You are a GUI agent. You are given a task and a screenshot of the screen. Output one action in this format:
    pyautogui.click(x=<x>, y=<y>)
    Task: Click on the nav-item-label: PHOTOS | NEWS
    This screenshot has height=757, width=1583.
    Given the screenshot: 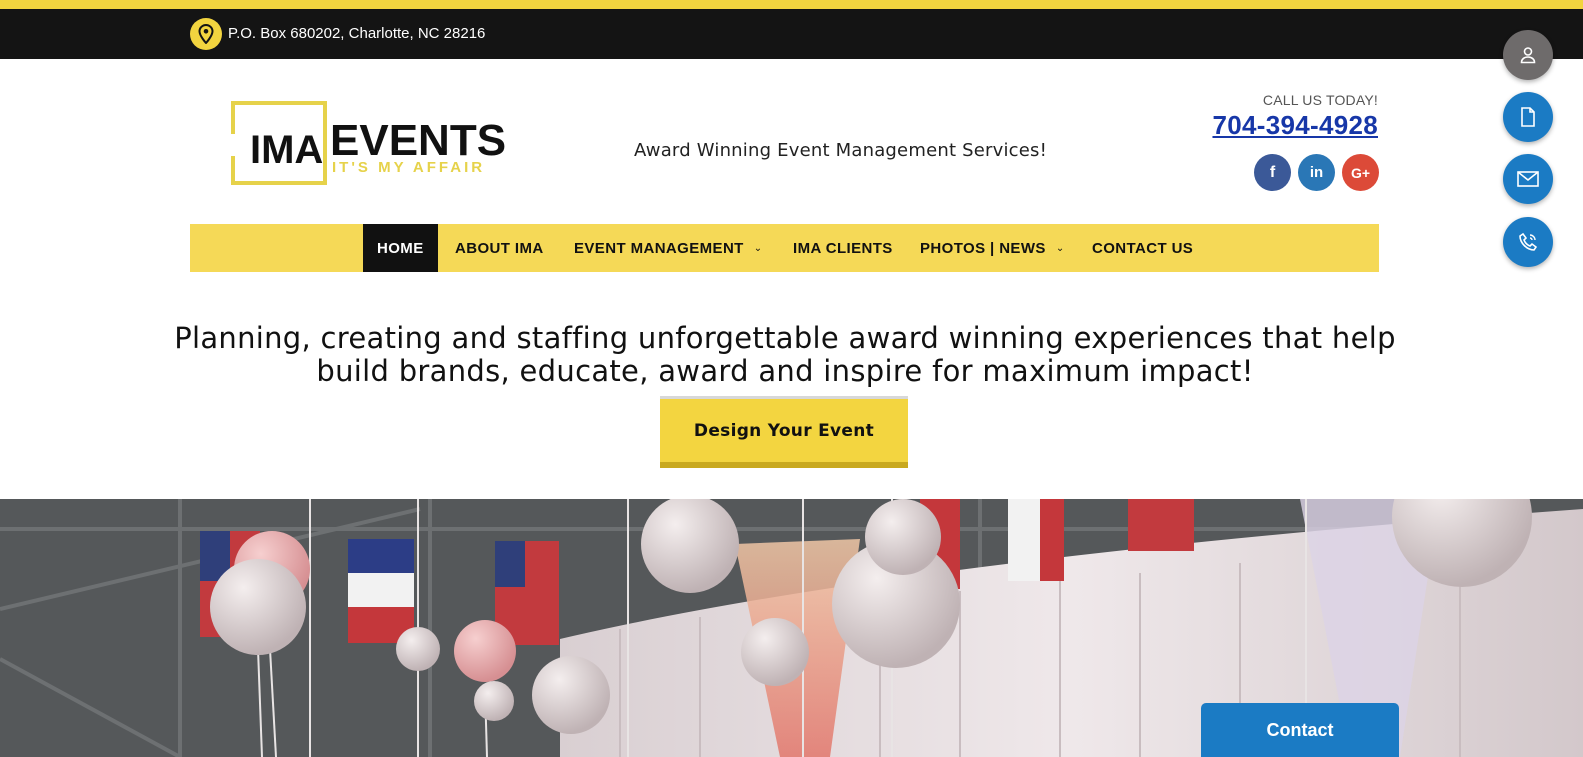 What is the action you would take?
    pyautogui.click(x=983, y=248)
    